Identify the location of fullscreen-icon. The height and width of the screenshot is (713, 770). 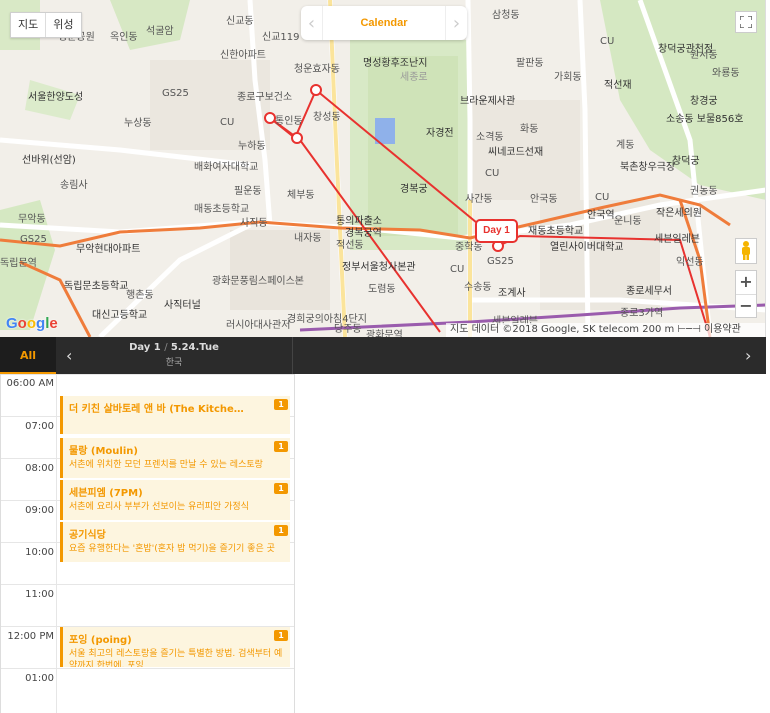
(746, 22).